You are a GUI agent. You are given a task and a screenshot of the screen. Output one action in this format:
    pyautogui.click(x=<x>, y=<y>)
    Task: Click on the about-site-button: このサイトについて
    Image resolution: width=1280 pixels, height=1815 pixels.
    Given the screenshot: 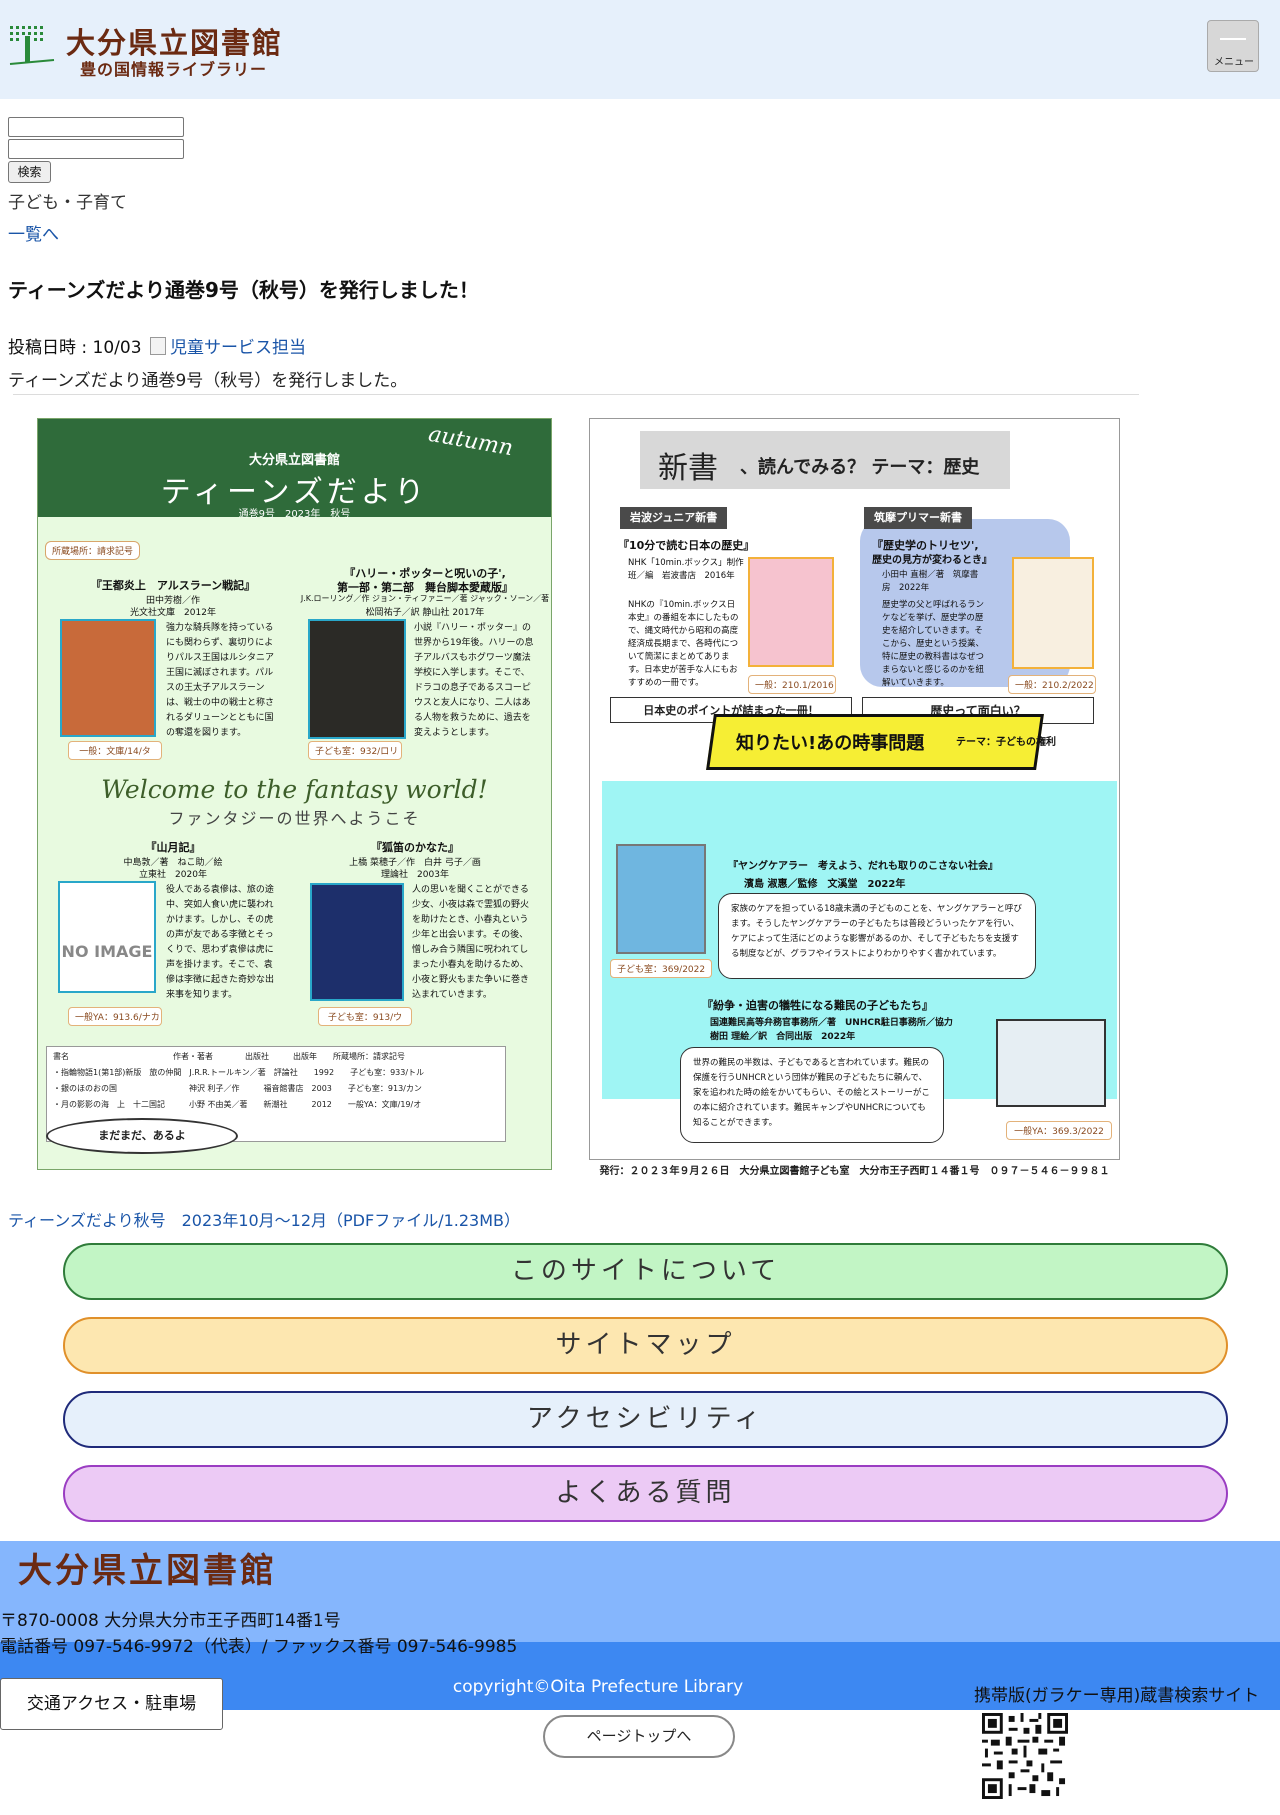 What is the action you would take?
    pyautogui.click(x=645, y=1271)
    